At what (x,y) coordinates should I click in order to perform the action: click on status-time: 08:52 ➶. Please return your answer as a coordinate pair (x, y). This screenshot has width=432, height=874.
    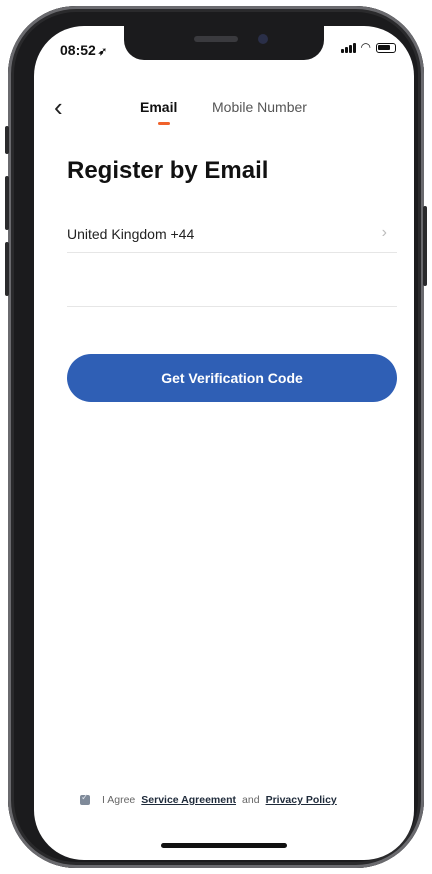
    Looking at the image, I should click on (83, 50).